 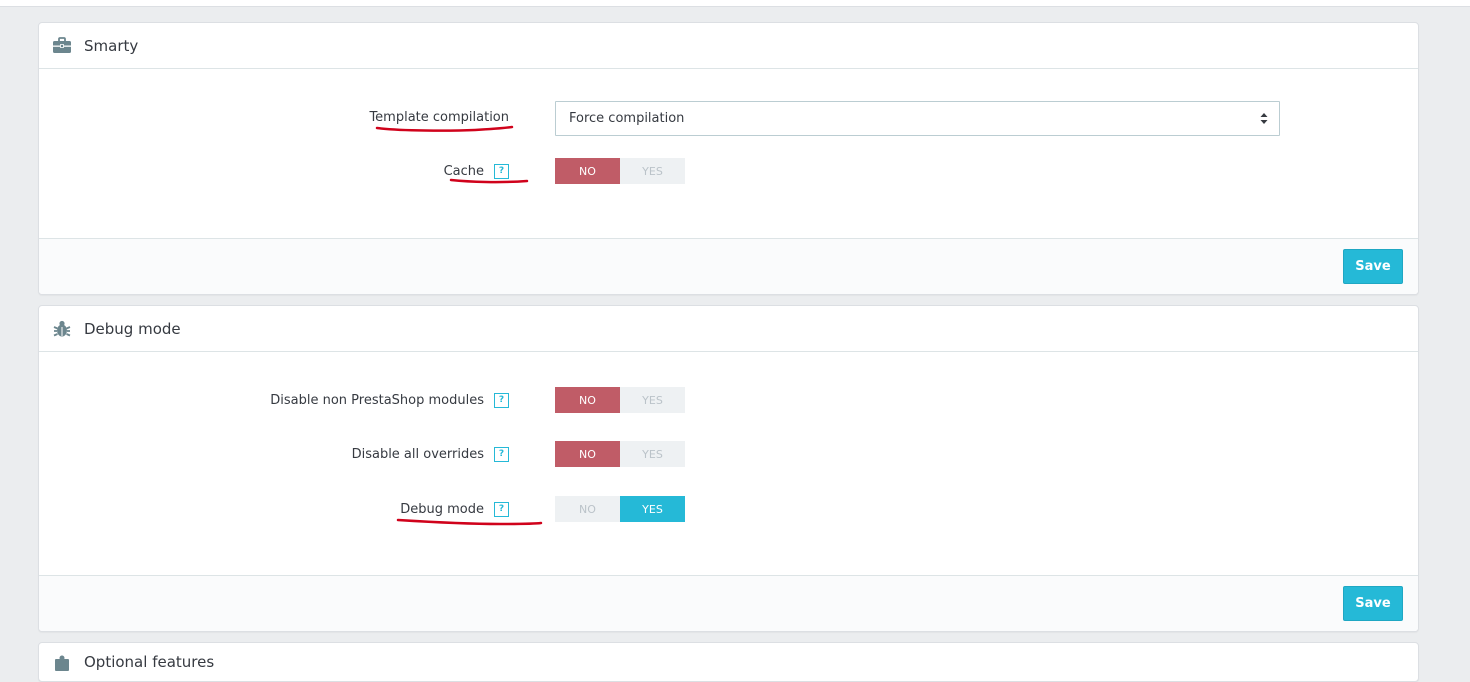 What do you see at coordinates (62, 46) in the screenshot?
I see `briefcase-icon` at bounding box center [62, 46].